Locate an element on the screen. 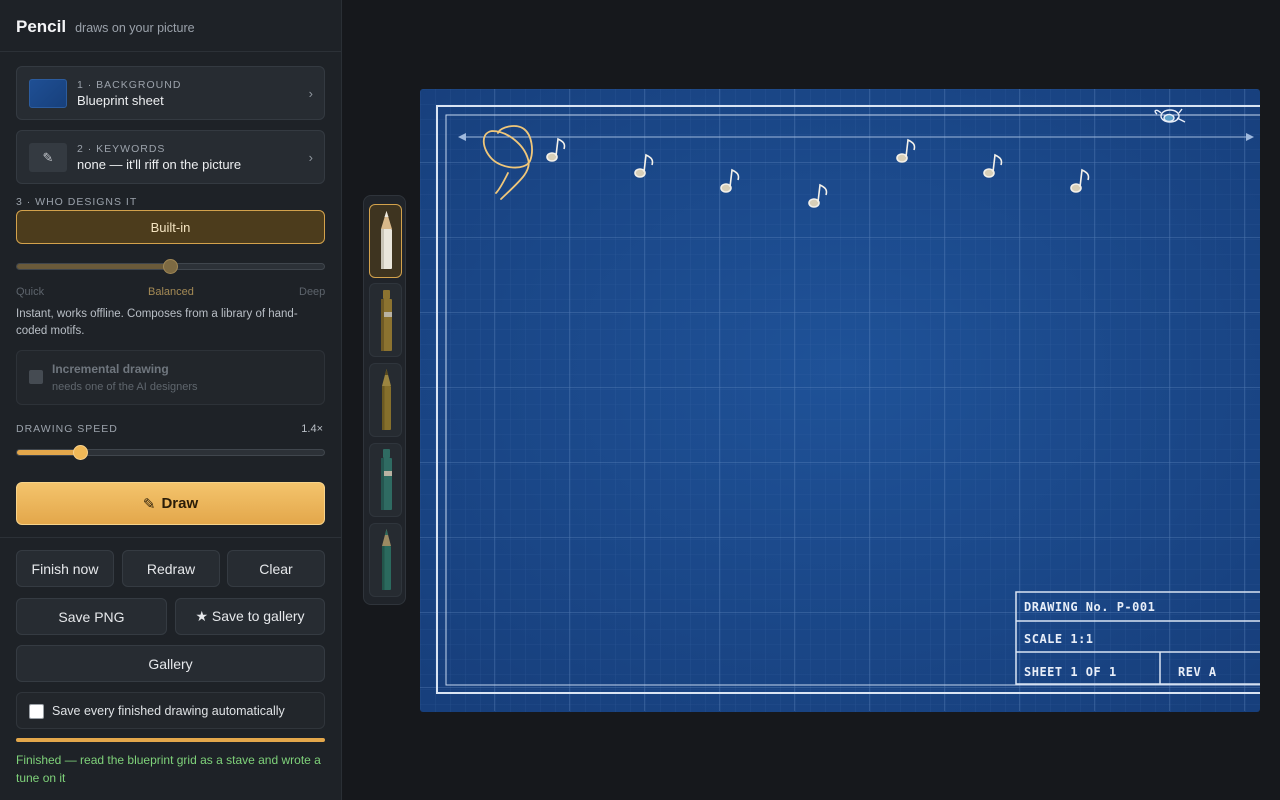 The height and width of the screenshot is (800, 1280). depth-slider-thumb is located at coordinates (170, 266).